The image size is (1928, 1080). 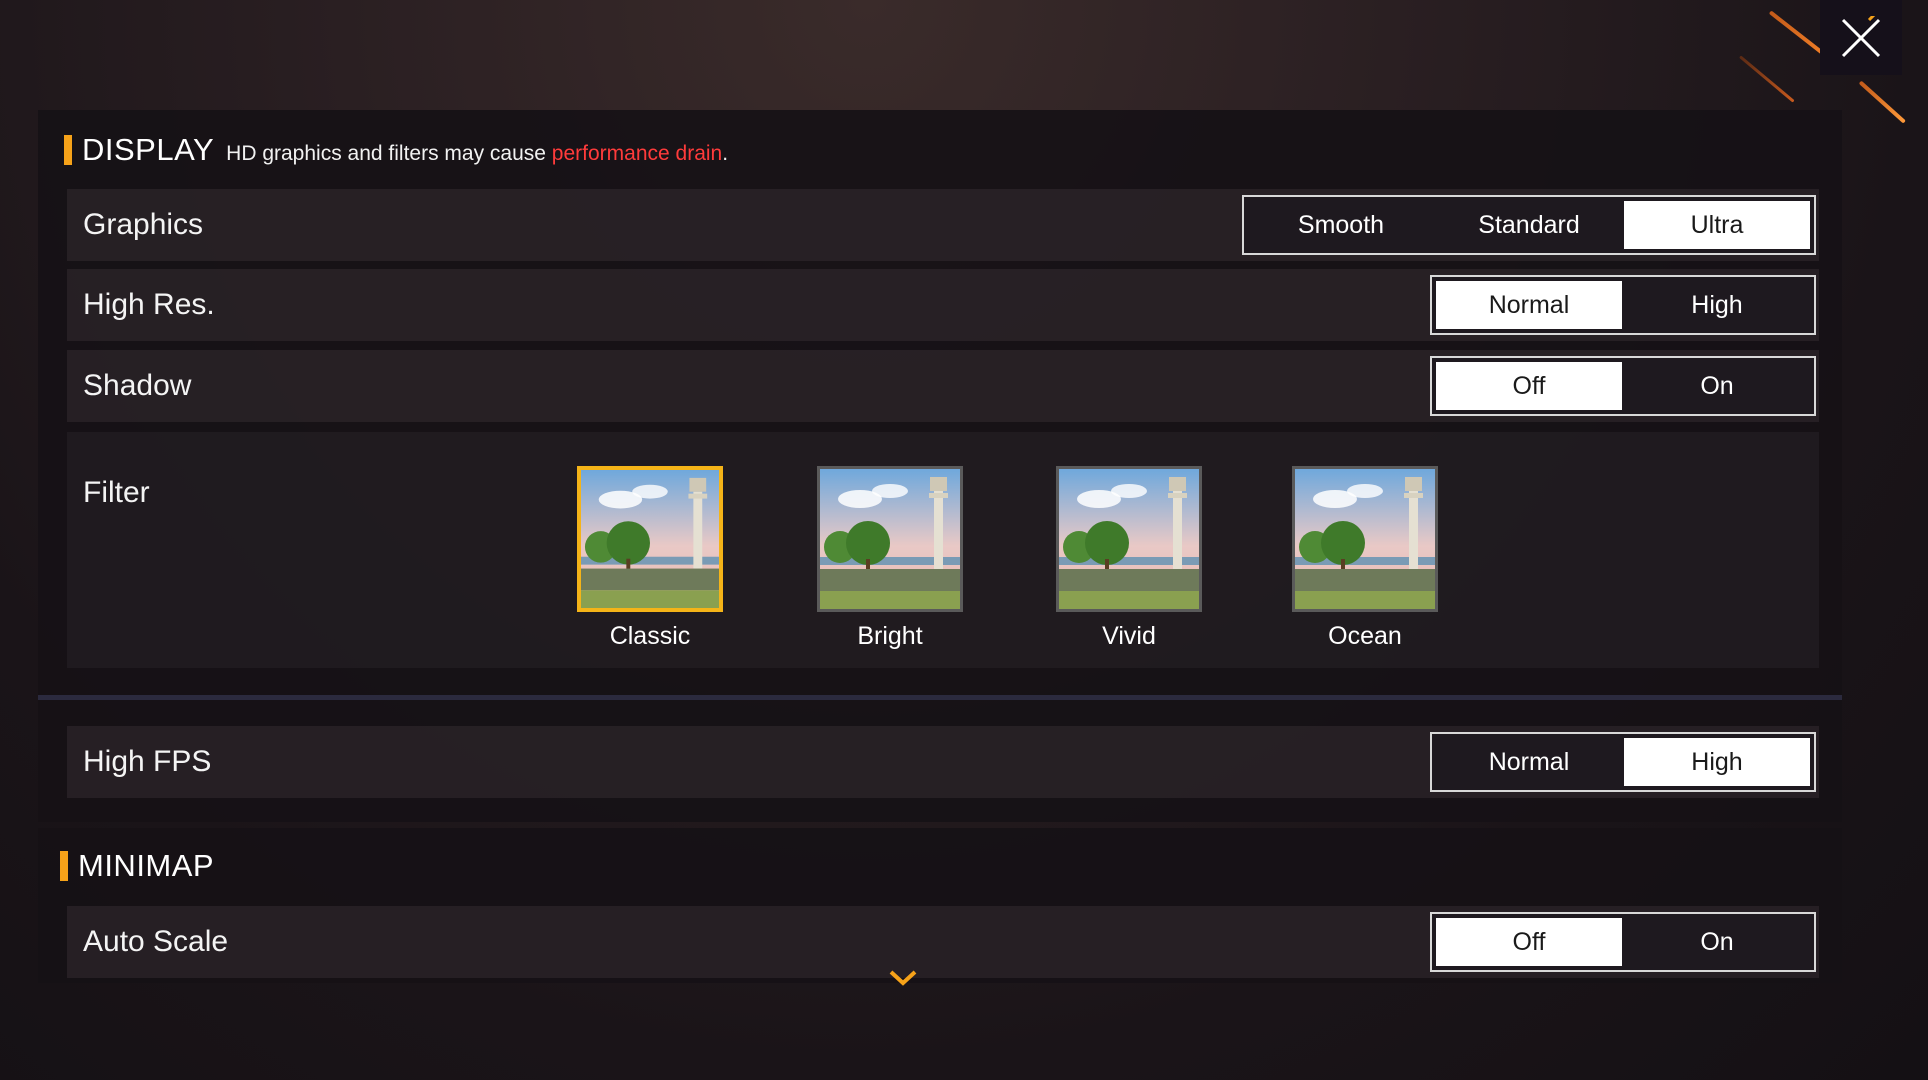 I want to click on filter-option-classic: Classic, so click(x=650, y=558).